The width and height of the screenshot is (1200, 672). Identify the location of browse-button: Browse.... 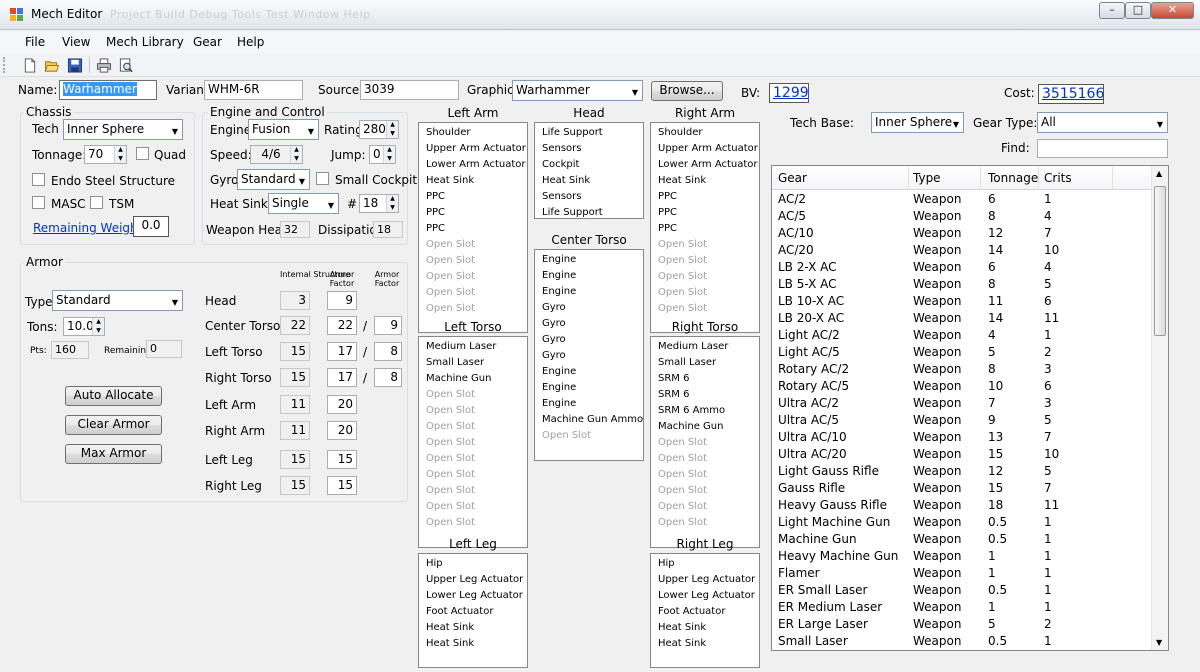
(687, 91).